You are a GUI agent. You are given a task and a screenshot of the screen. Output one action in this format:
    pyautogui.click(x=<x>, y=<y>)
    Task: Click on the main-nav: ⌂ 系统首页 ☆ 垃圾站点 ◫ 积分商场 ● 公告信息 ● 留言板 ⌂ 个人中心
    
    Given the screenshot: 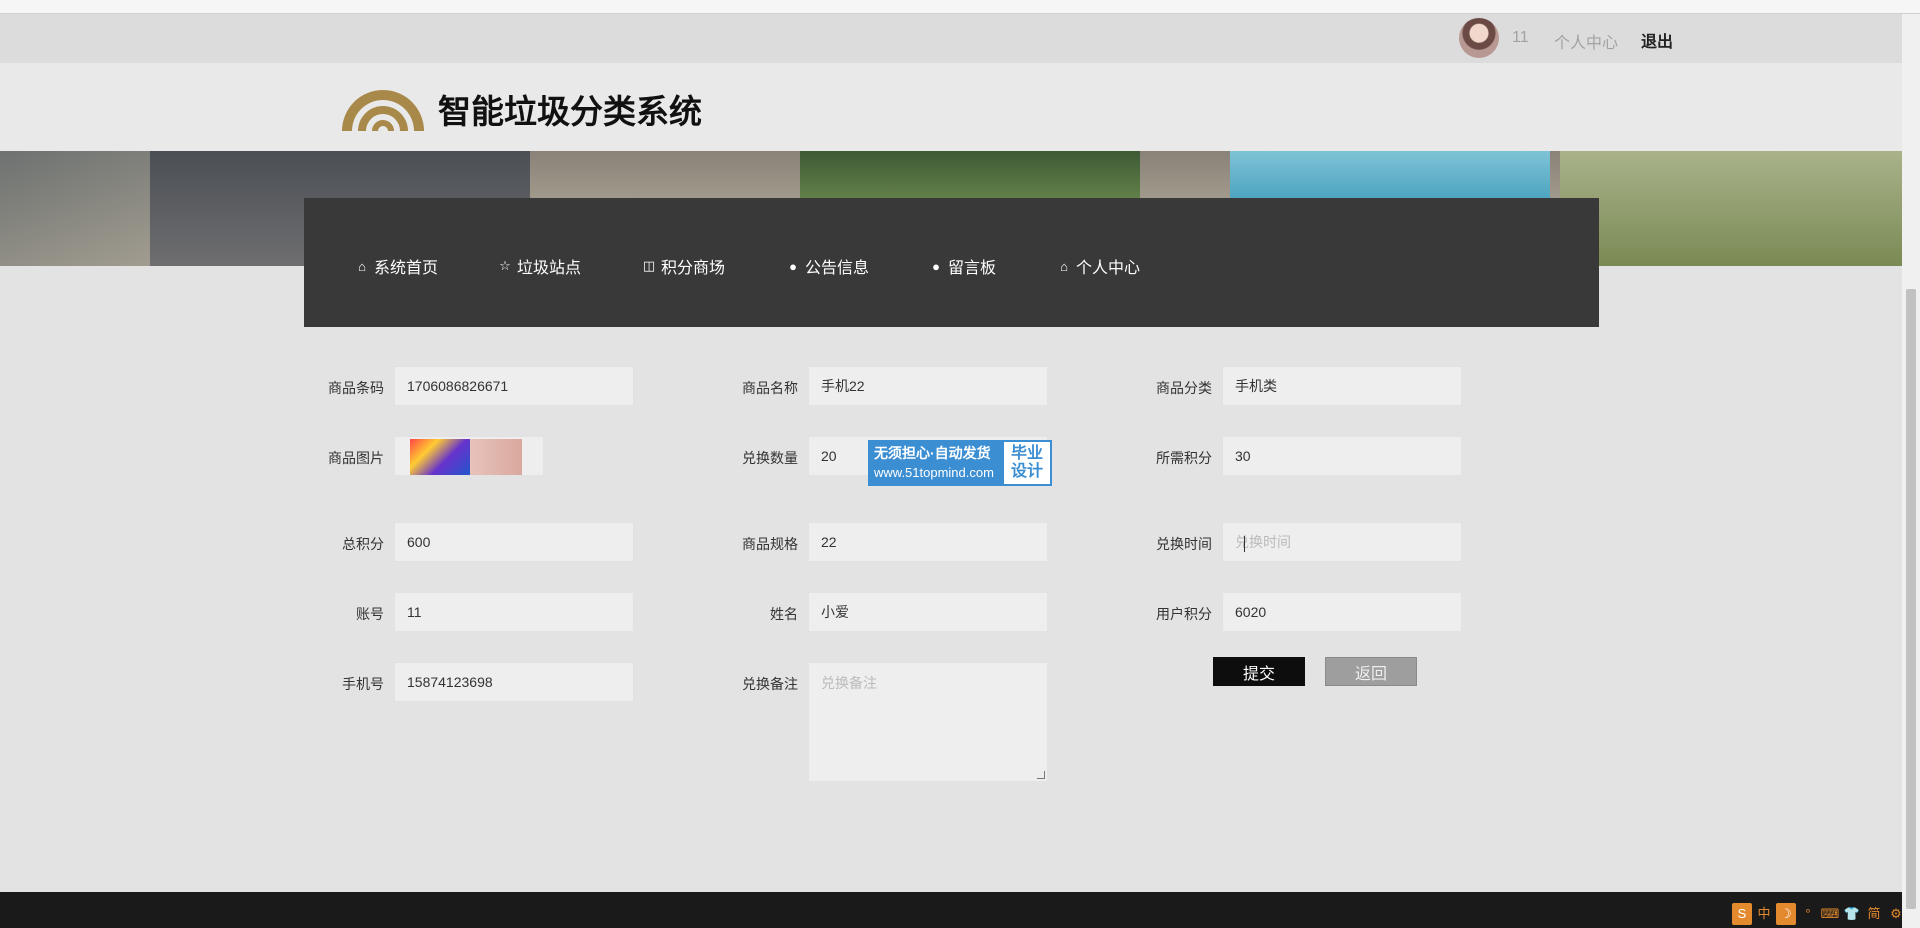 What is the action you would take?
    pyautogui.click(x=951, y=262)
    